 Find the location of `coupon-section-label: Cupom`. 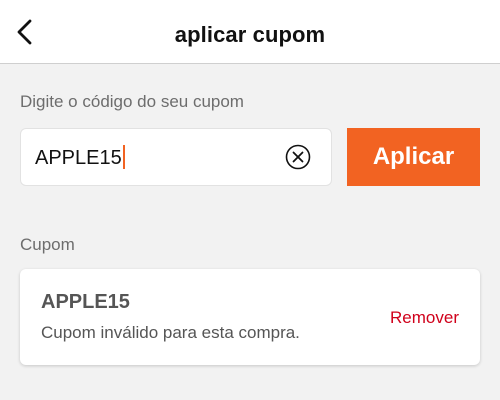

coupon-section-label: Cupom is located at coordinates (47, 244).